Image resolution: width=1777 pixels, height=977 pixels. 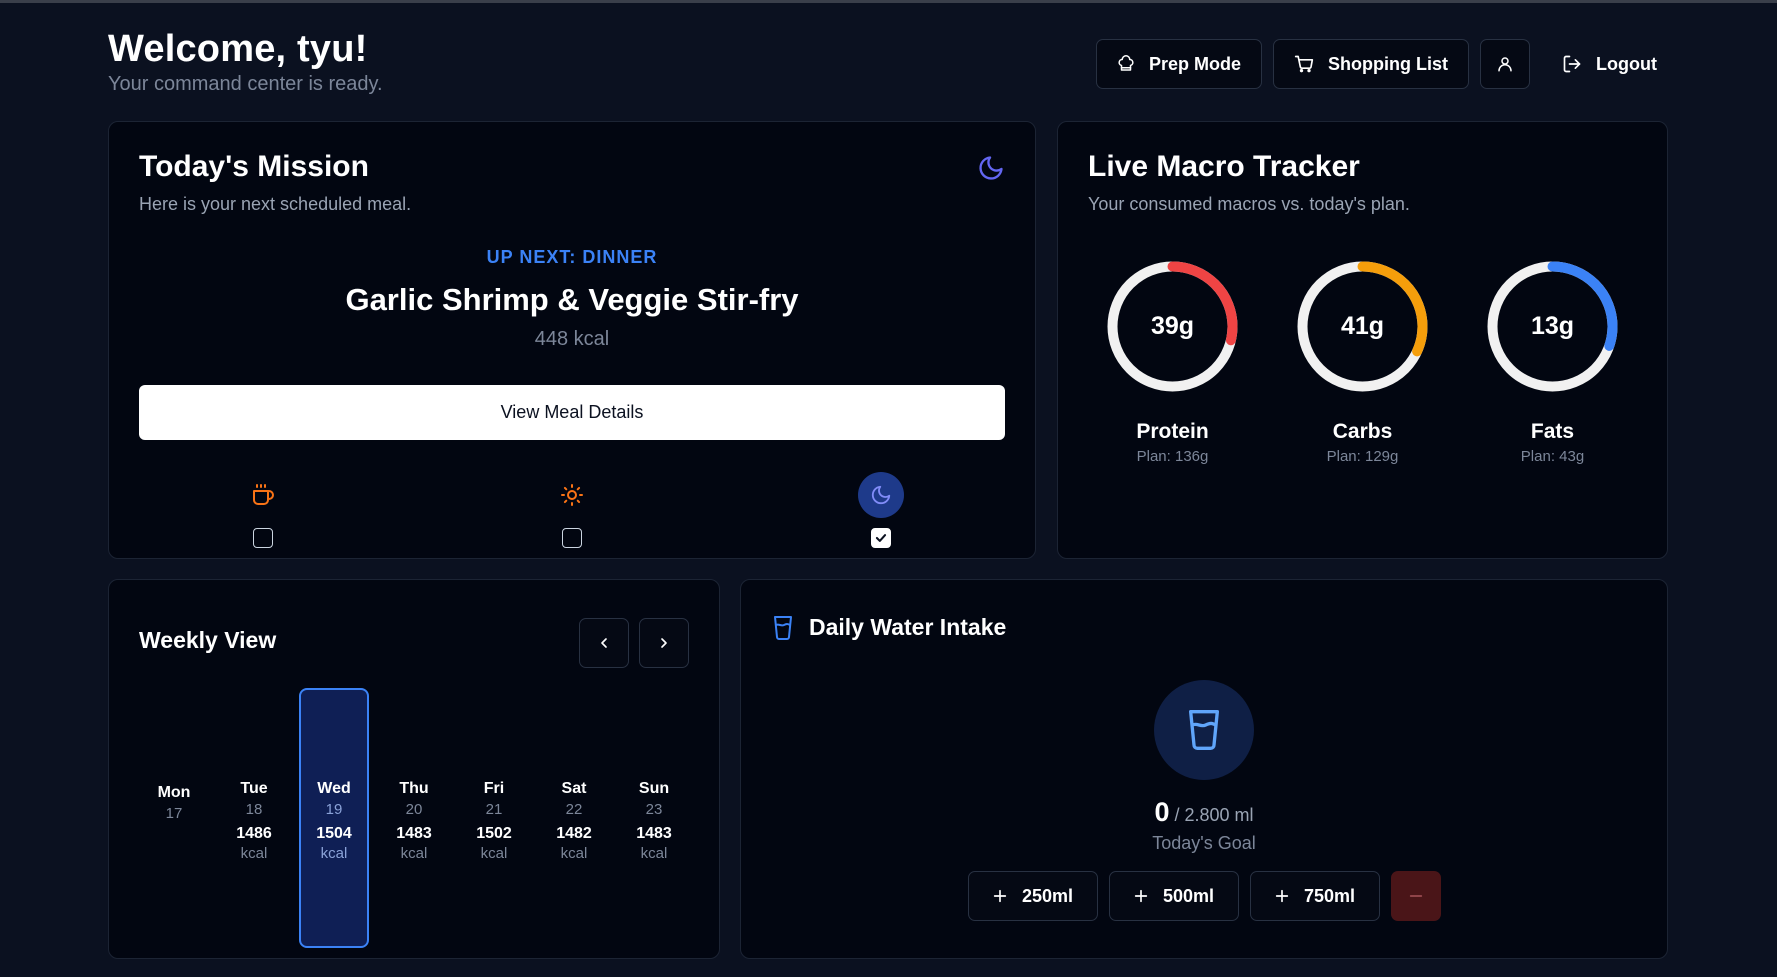 I want to click on add-500ml-button: 500ml, so click(x=1173, y=896).